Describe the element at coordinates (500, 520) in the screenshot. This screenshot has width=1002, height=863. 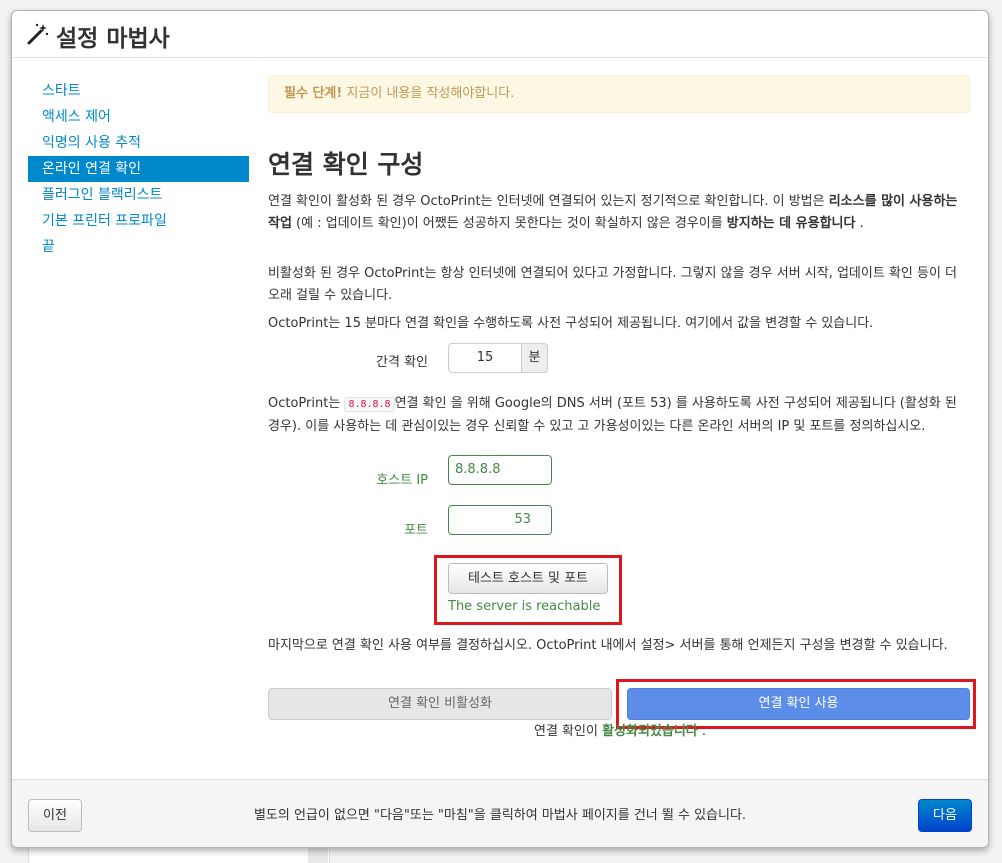
I see `port-input: 53` at that location.